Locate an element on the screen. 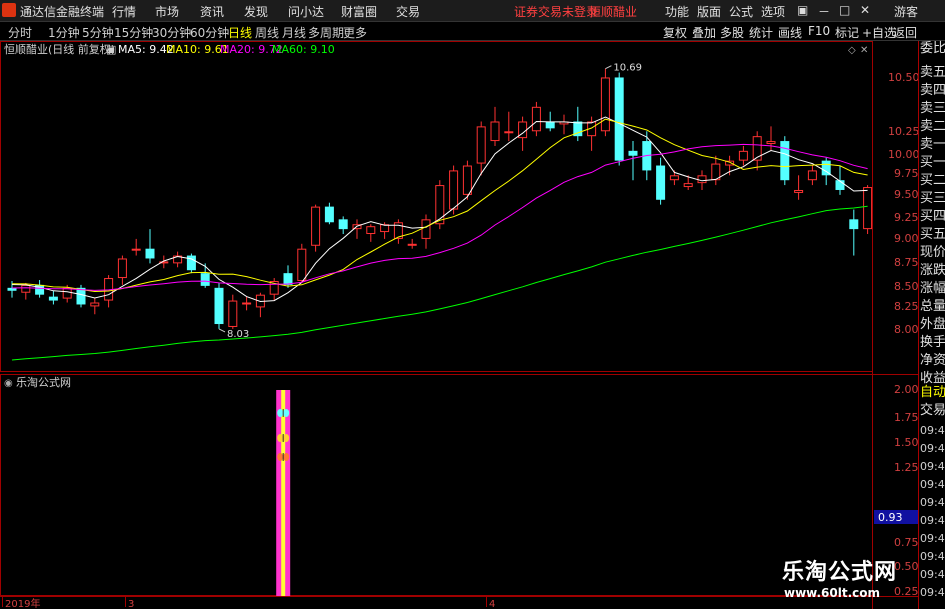 The width and height of the screenshot is (945, 609). menu-function: 功能 is located at coordinates (677, 11).